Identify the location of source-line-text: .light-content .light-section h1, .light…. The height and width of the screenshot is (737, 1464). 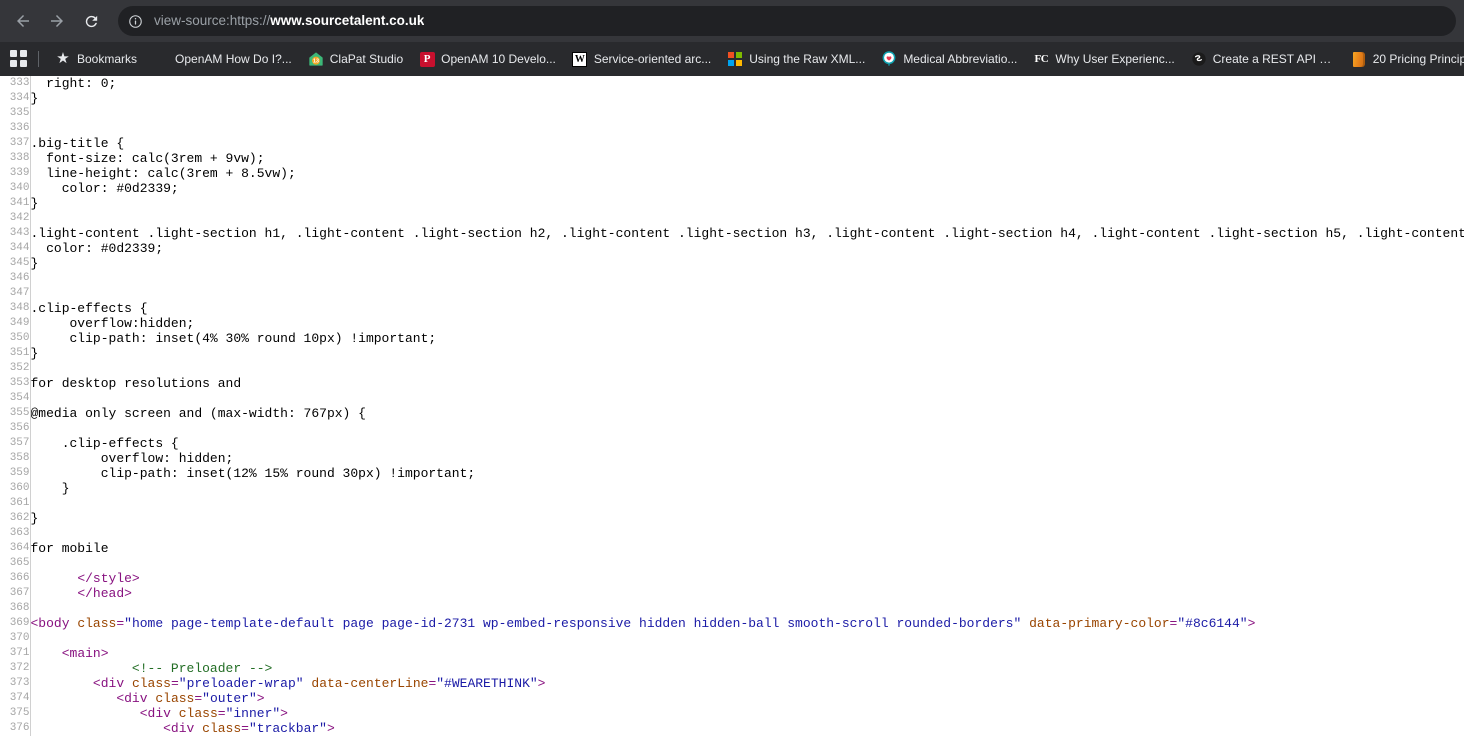
(747, 233).